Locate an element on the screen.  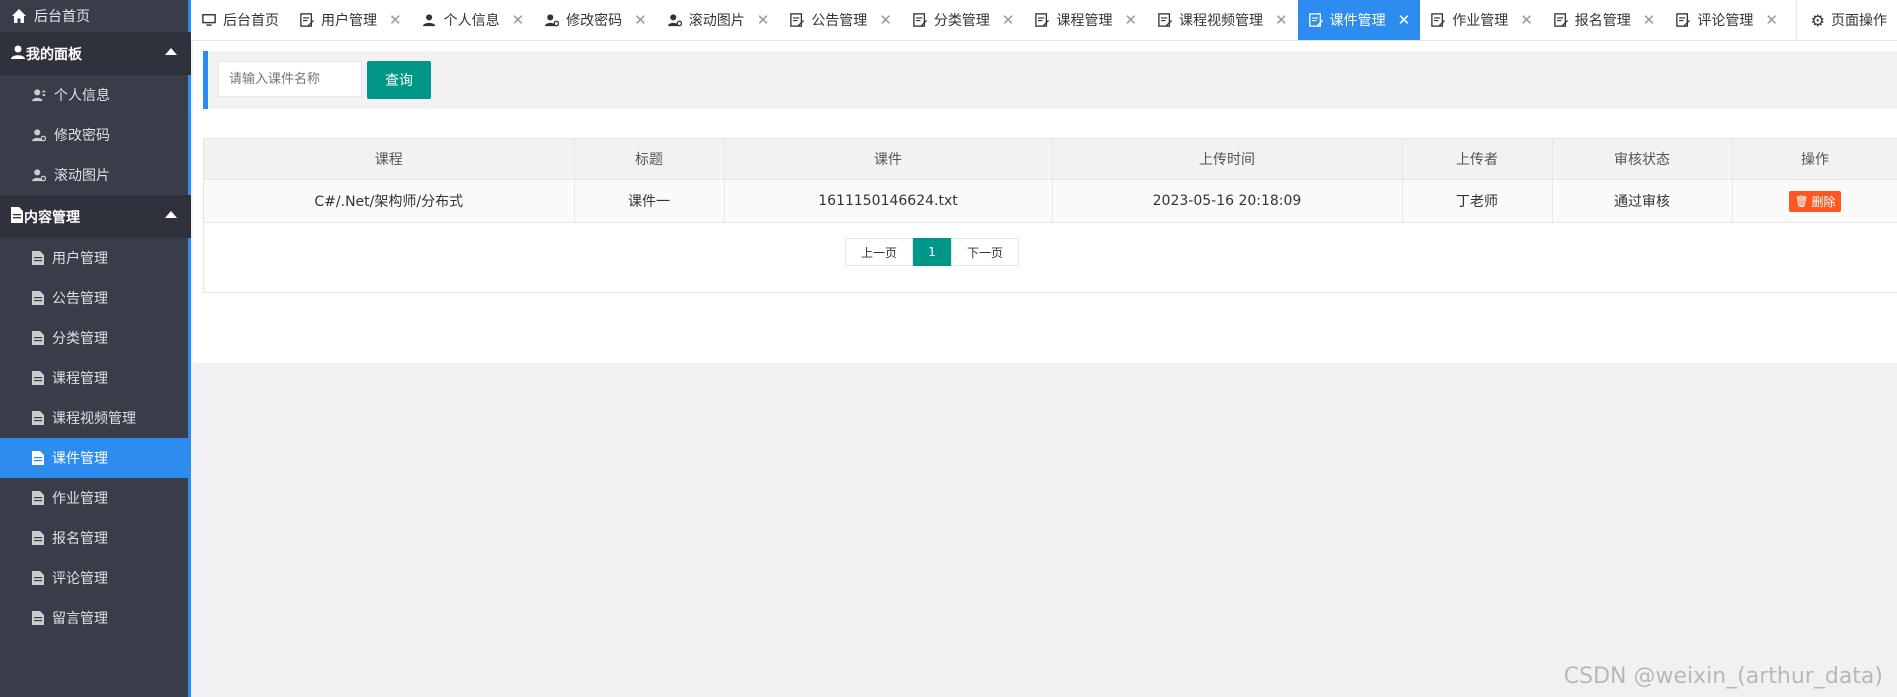
sidebar-item-banner: 滚动图片 is located at coordinates (95, 175).